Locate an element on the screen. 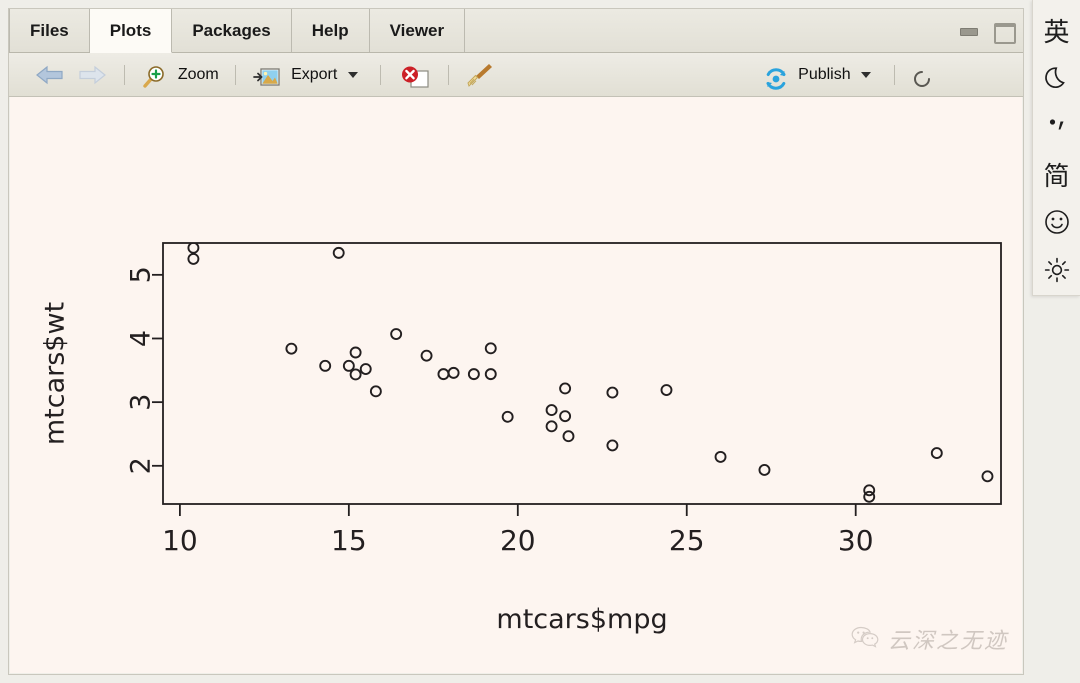  watermark-text: 云深之无迹 is located at coordinates (947, 640).